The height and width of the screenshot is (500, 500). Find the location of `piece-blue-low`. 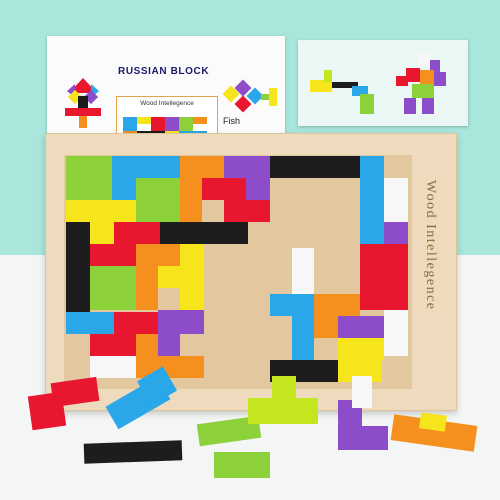

piece-blue-low is located at coordinates (90, 323).